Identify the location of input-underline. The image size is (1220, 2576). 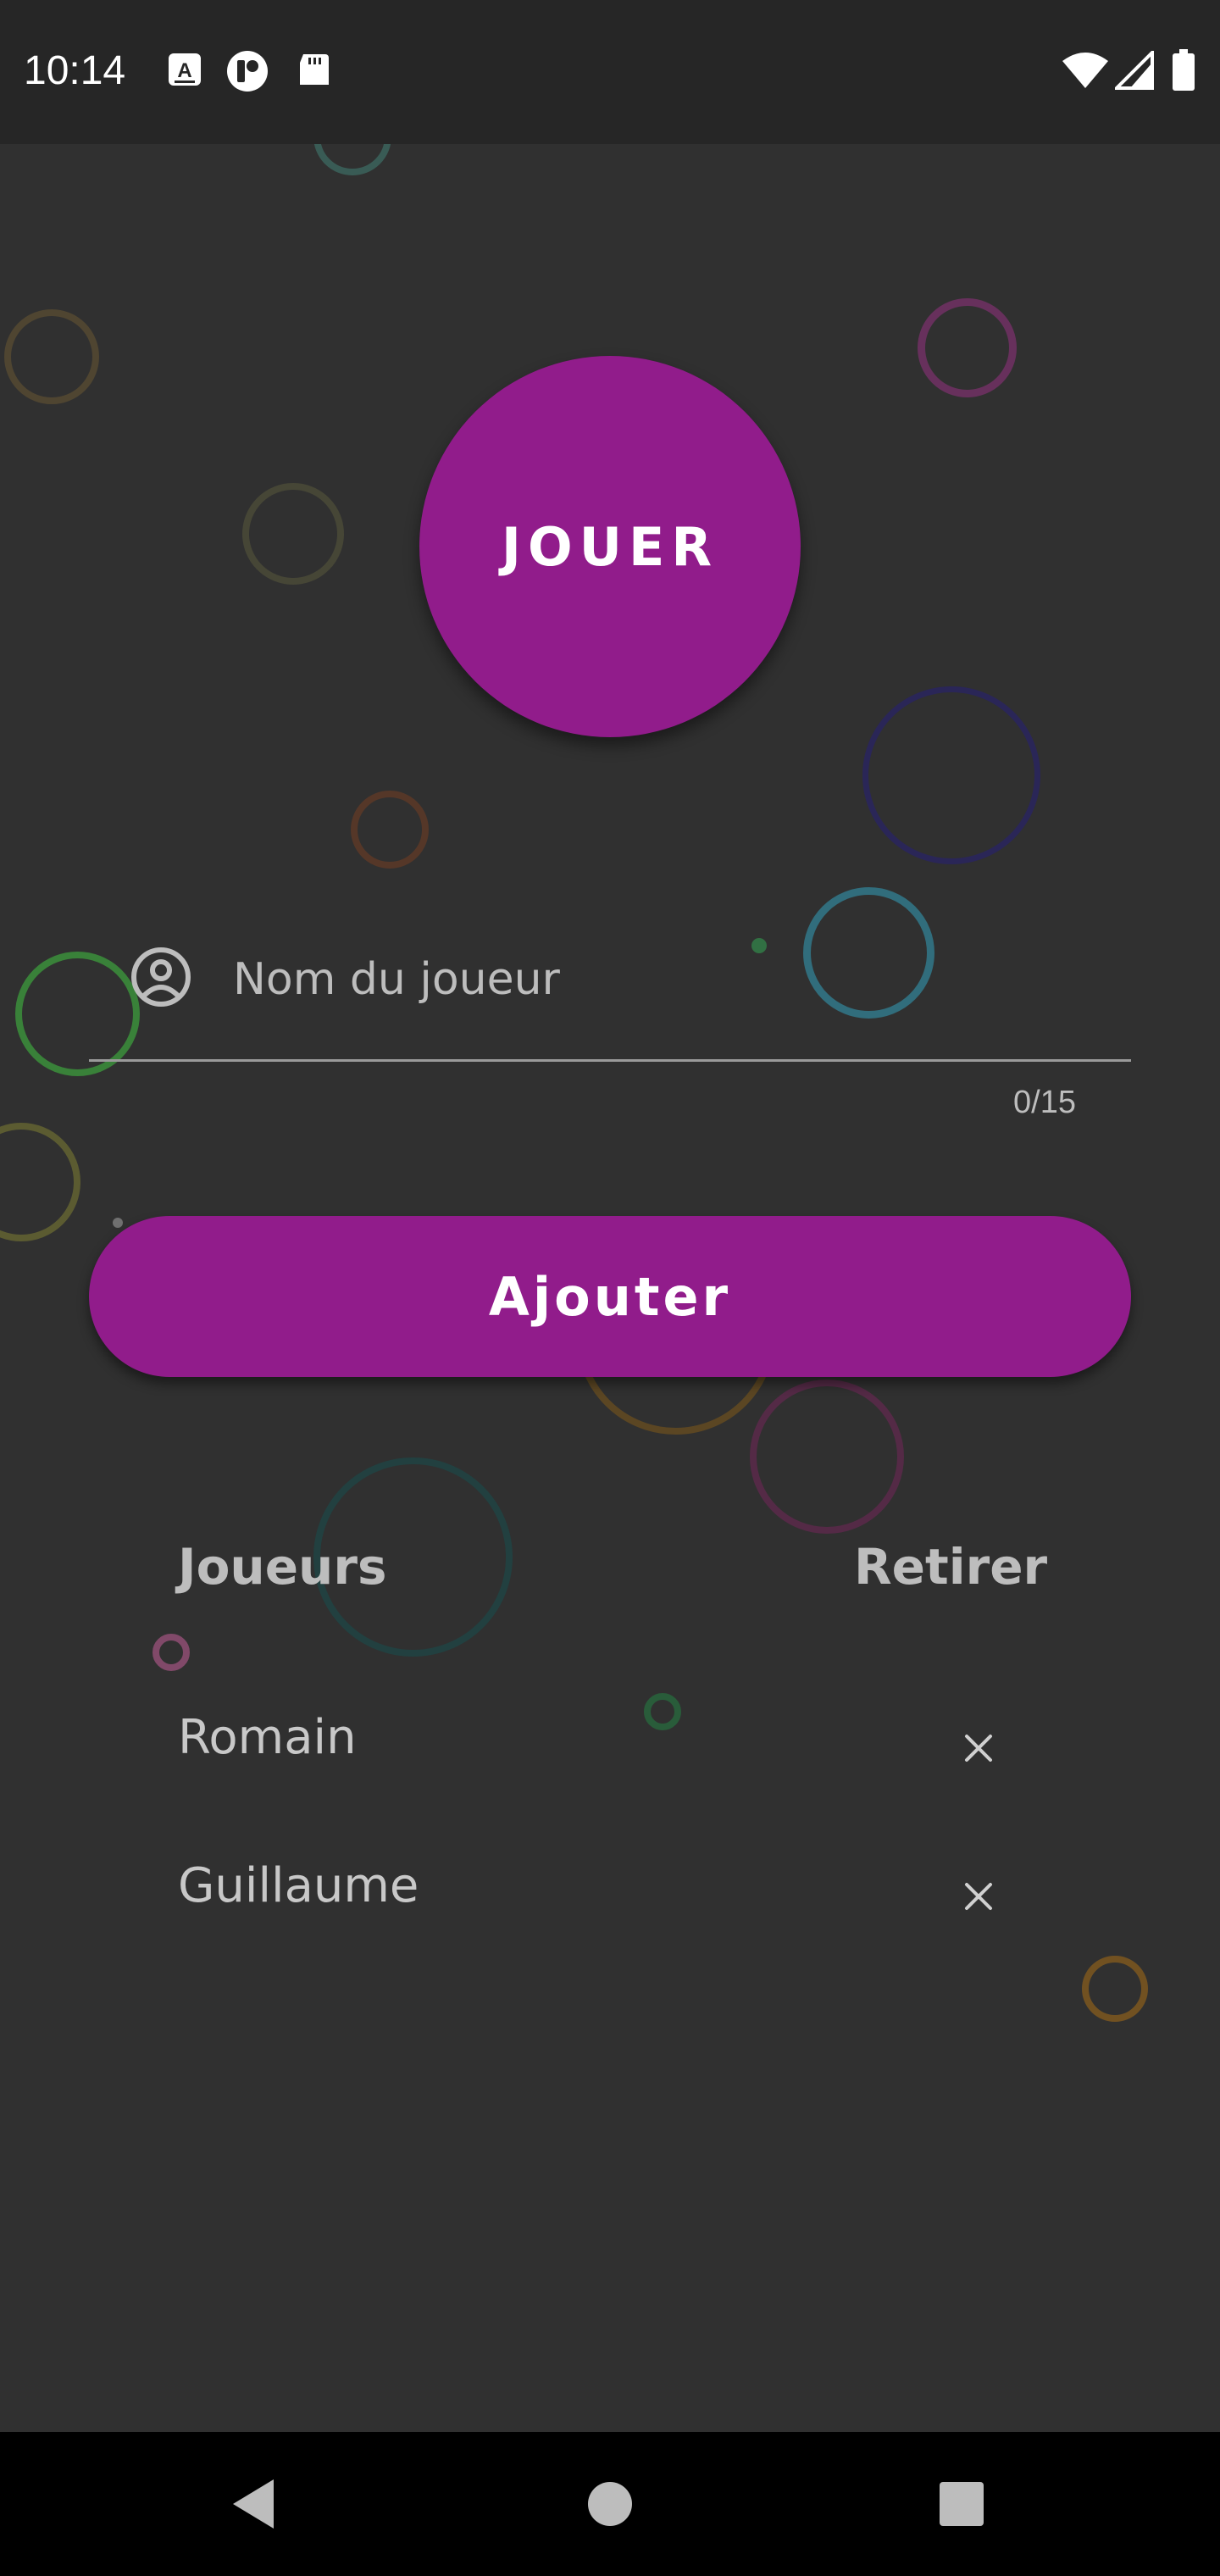
(610, 1060).